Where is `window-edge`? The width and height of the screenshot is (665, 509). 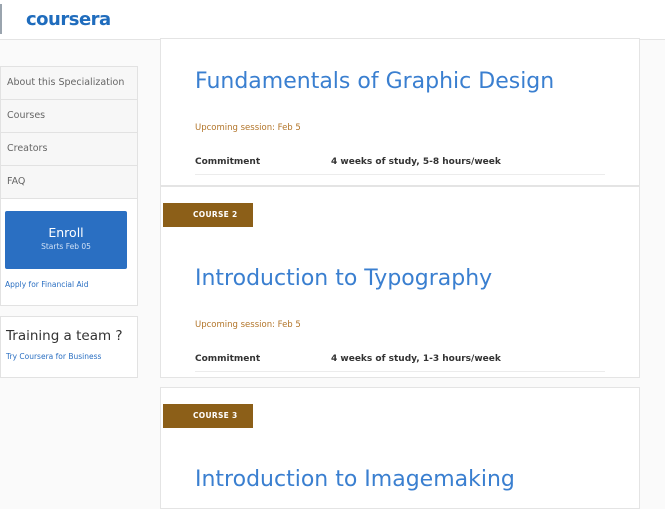
window-edge is located at coordinates (1, 19).